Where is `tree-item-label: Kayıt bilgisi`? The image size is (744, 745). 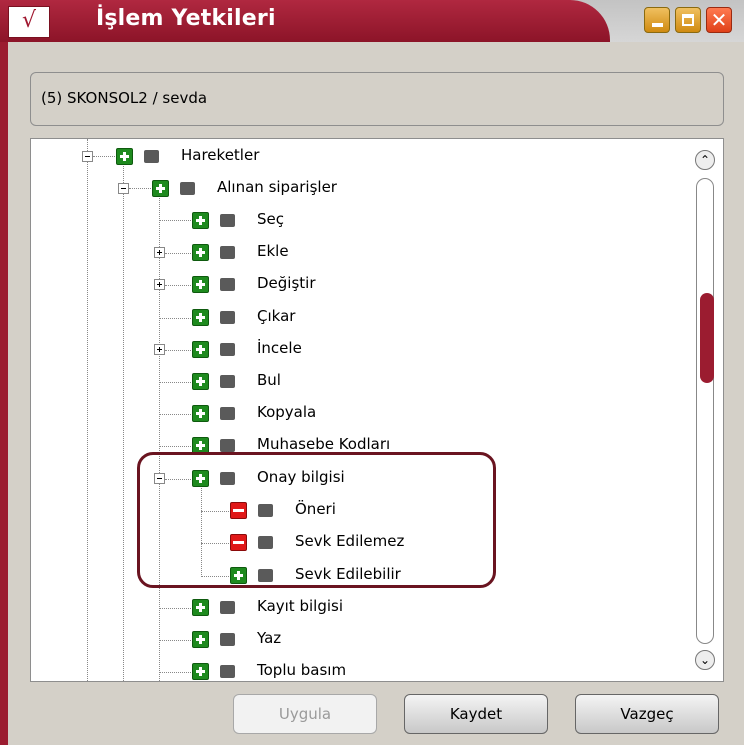
tree-item-label: Kayıt bilgisi is located at coordinates (300, 606).